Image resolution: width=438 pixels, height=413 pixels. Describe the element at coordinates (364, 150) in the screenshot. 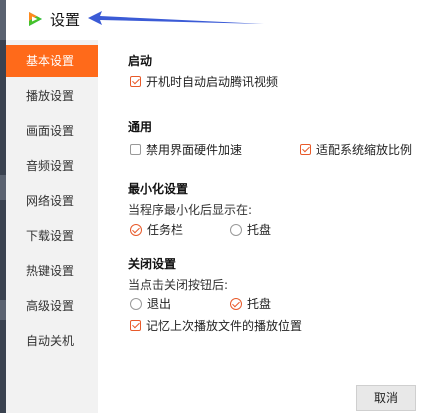

I see `system-scale-label: 适配系统缩放比例` at that location.